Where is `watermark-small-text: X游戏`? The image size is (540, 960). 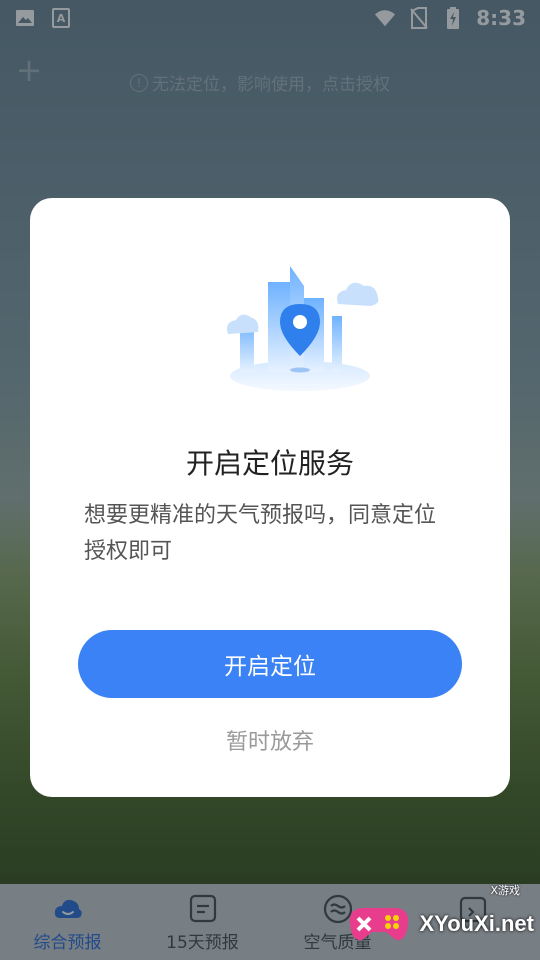 watermark-small-text: X游戏 is located at coordinates (505, 890).